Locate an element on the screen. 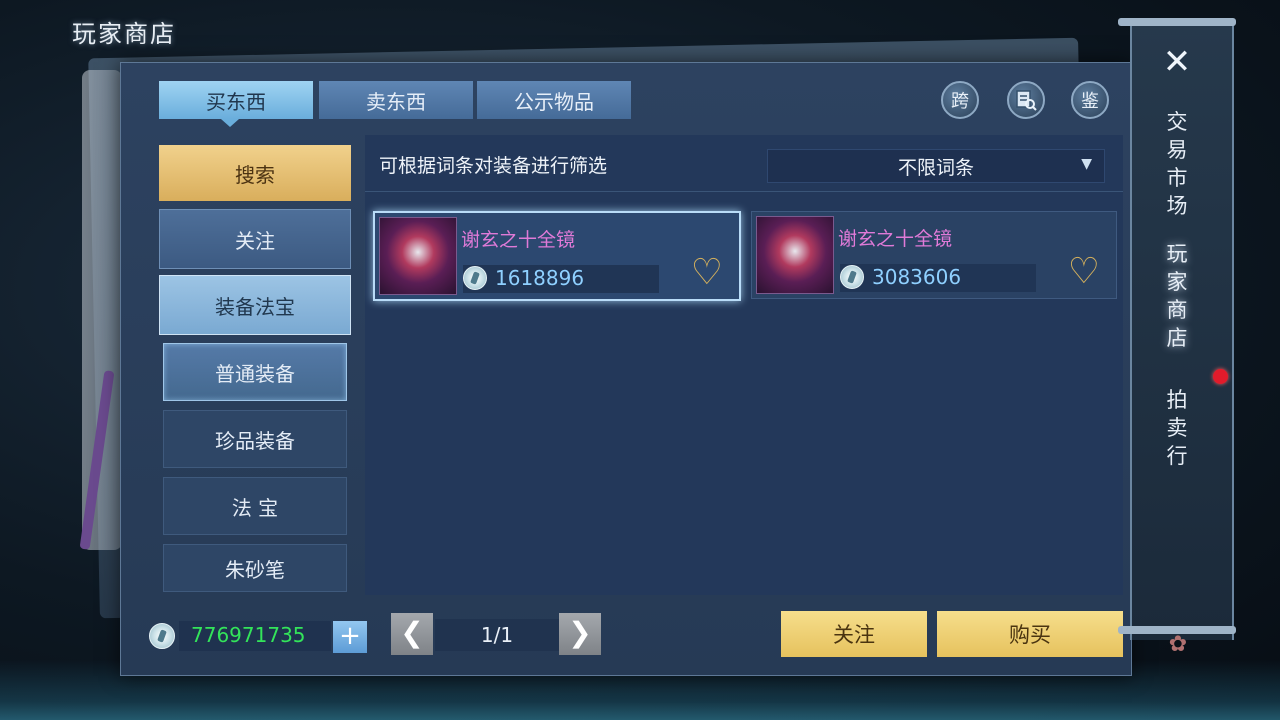 The image size is (1280, 720). scroll-rod-top is located at coordinates (1177, 22).